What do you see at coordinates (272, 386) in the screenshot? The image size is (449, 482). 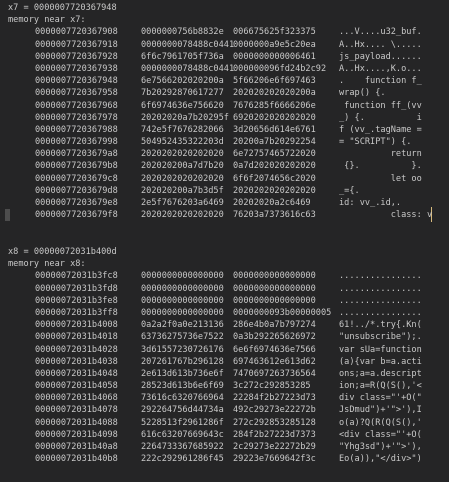 I see `memory-word-2: 3c272c292853285` at bounding box center [272, 386].